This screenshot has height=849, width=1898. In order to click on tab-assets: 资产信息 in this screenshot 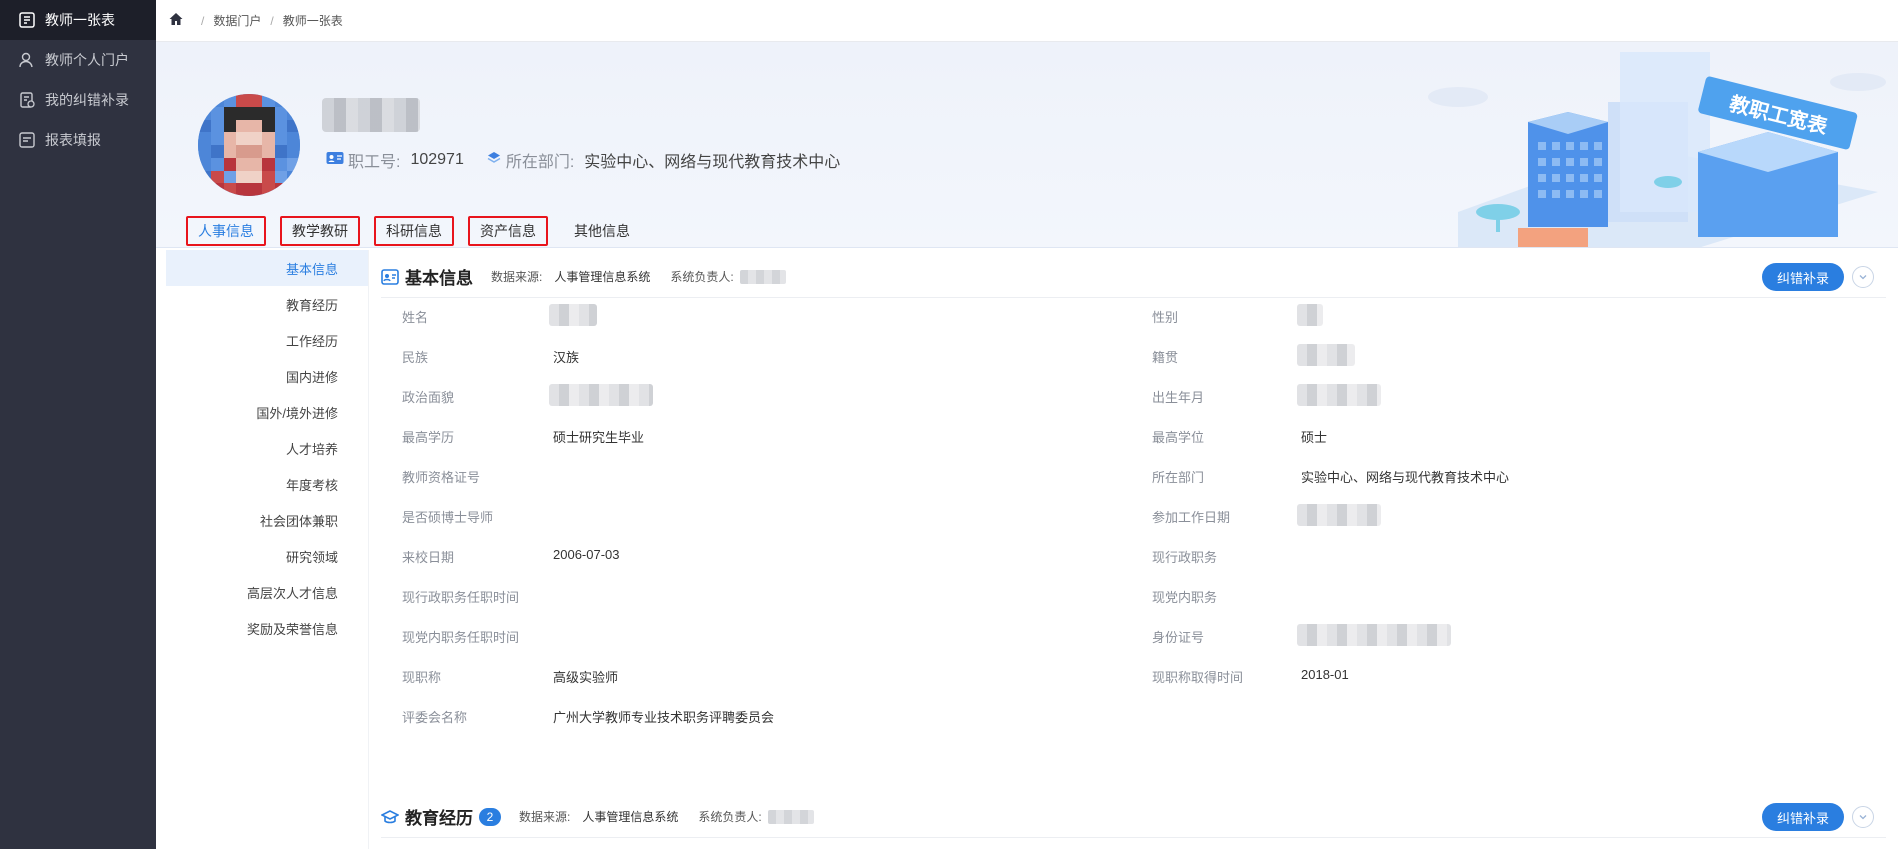, I will do `click(508, 231)`.